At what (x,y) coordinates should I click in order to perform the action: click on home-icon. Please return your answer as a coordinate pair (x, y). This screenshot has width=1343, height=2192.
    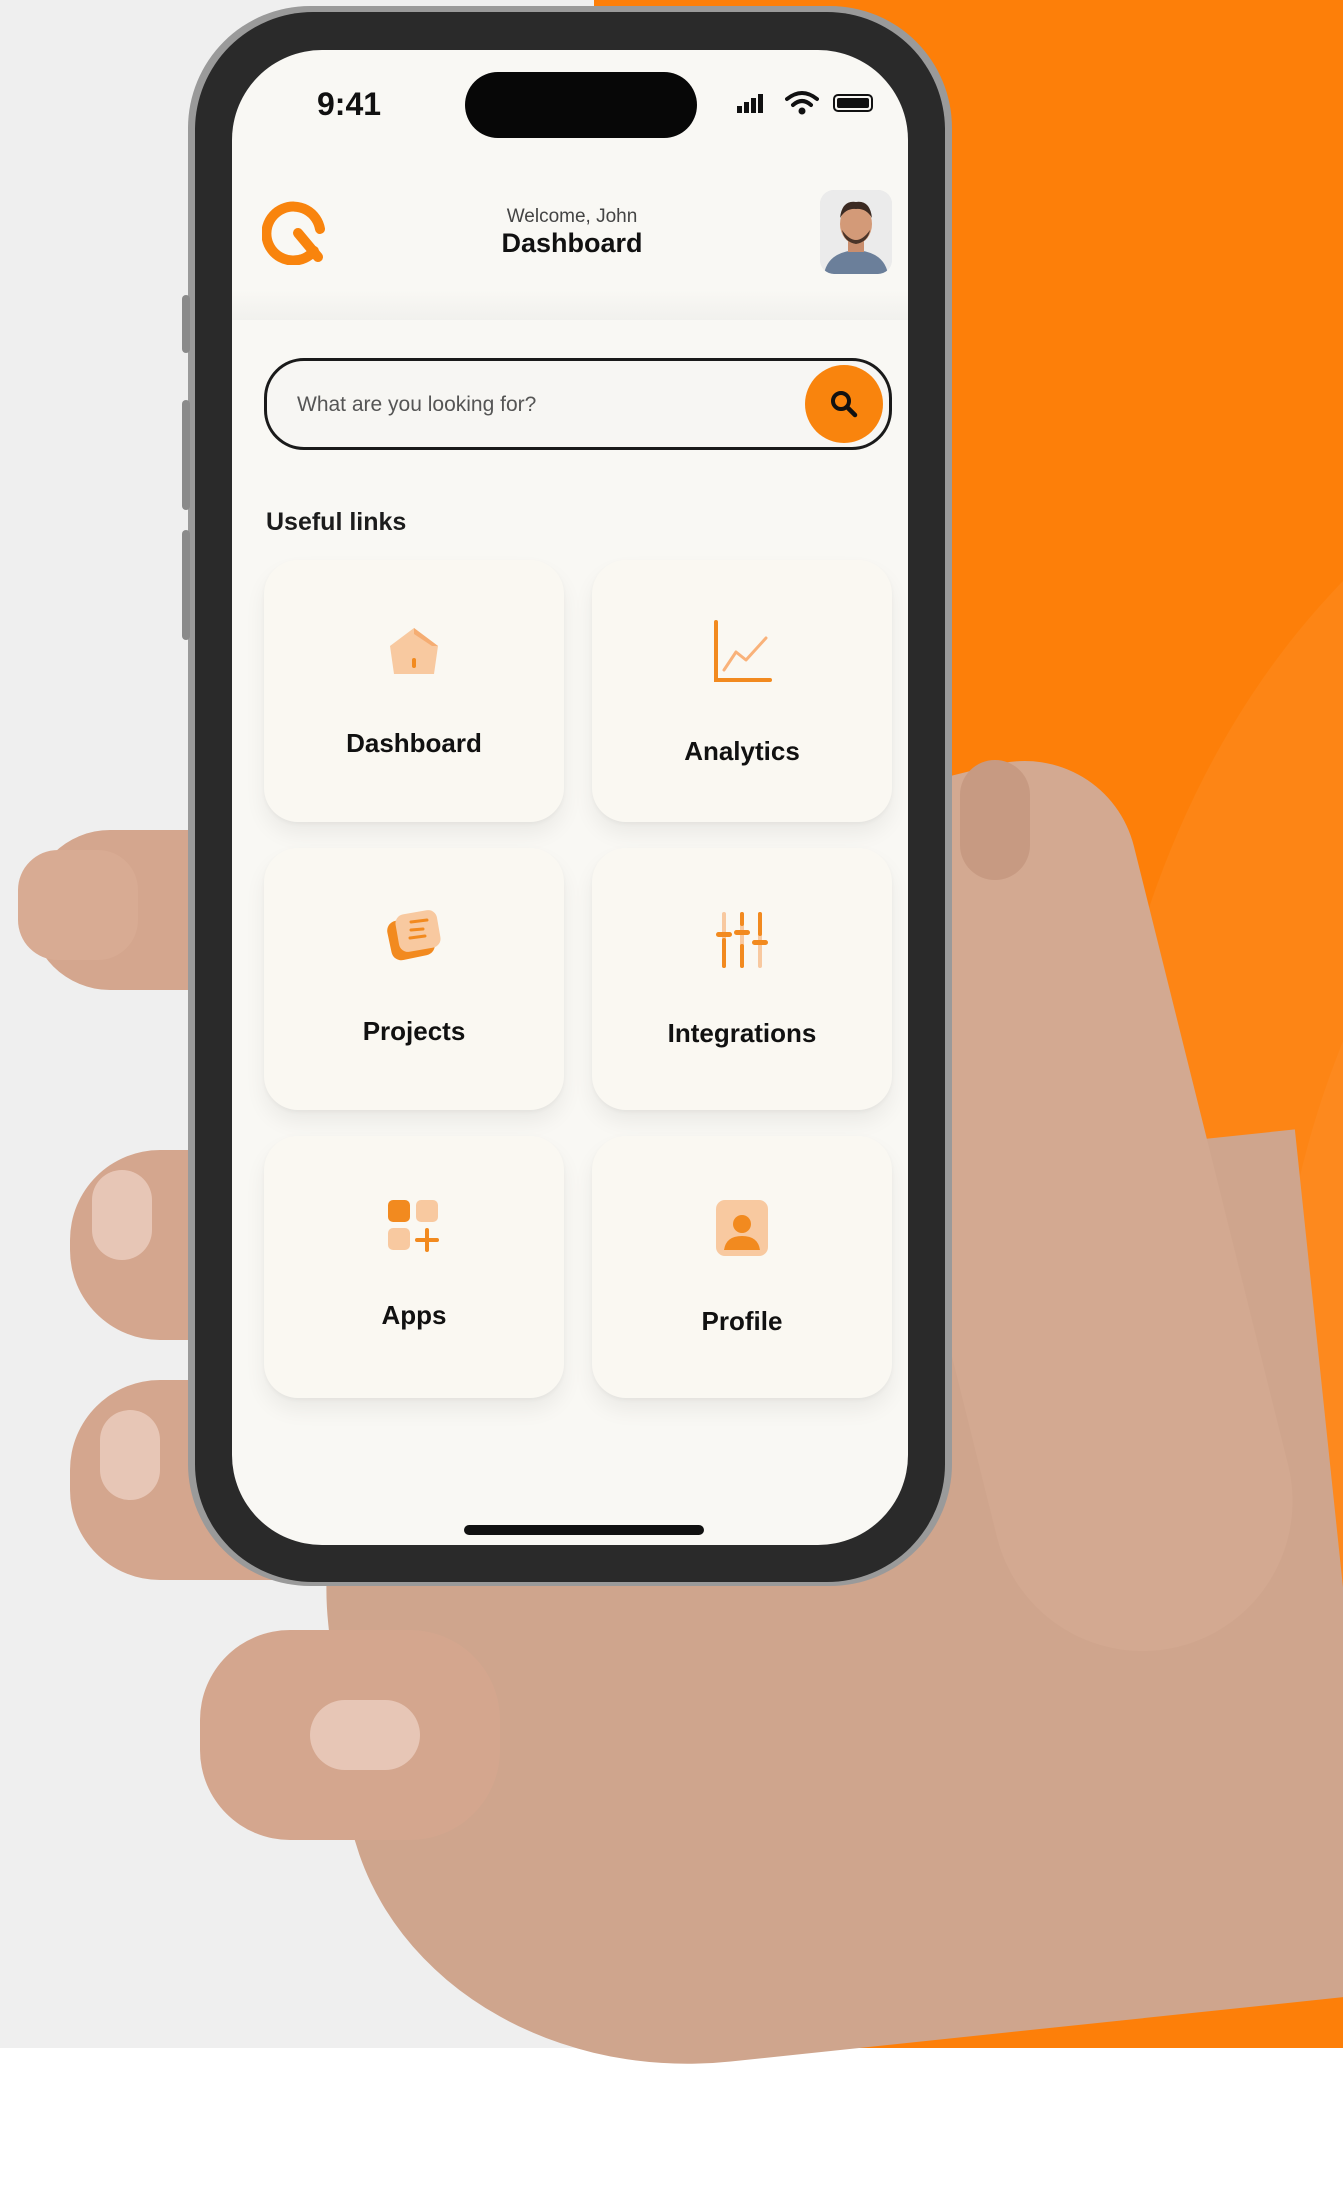
    Looking at the image, I should click on (414, 652).